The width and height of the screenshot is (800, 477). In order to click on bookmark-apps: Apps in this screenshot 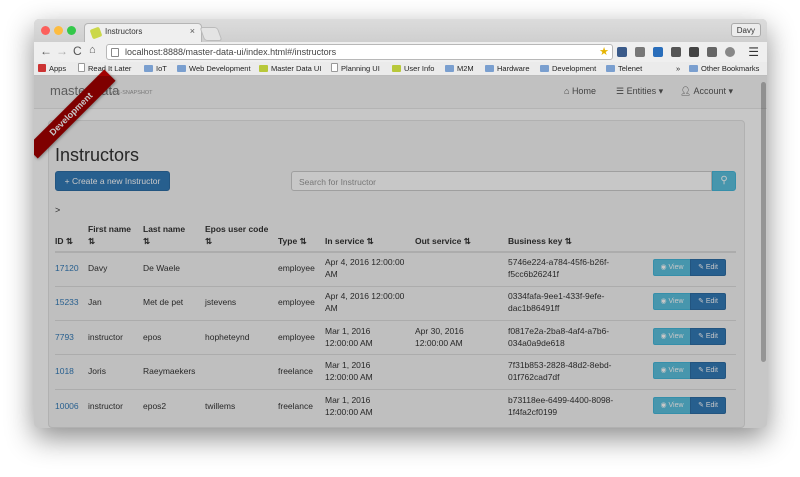, I will do `click(52, 69)`.